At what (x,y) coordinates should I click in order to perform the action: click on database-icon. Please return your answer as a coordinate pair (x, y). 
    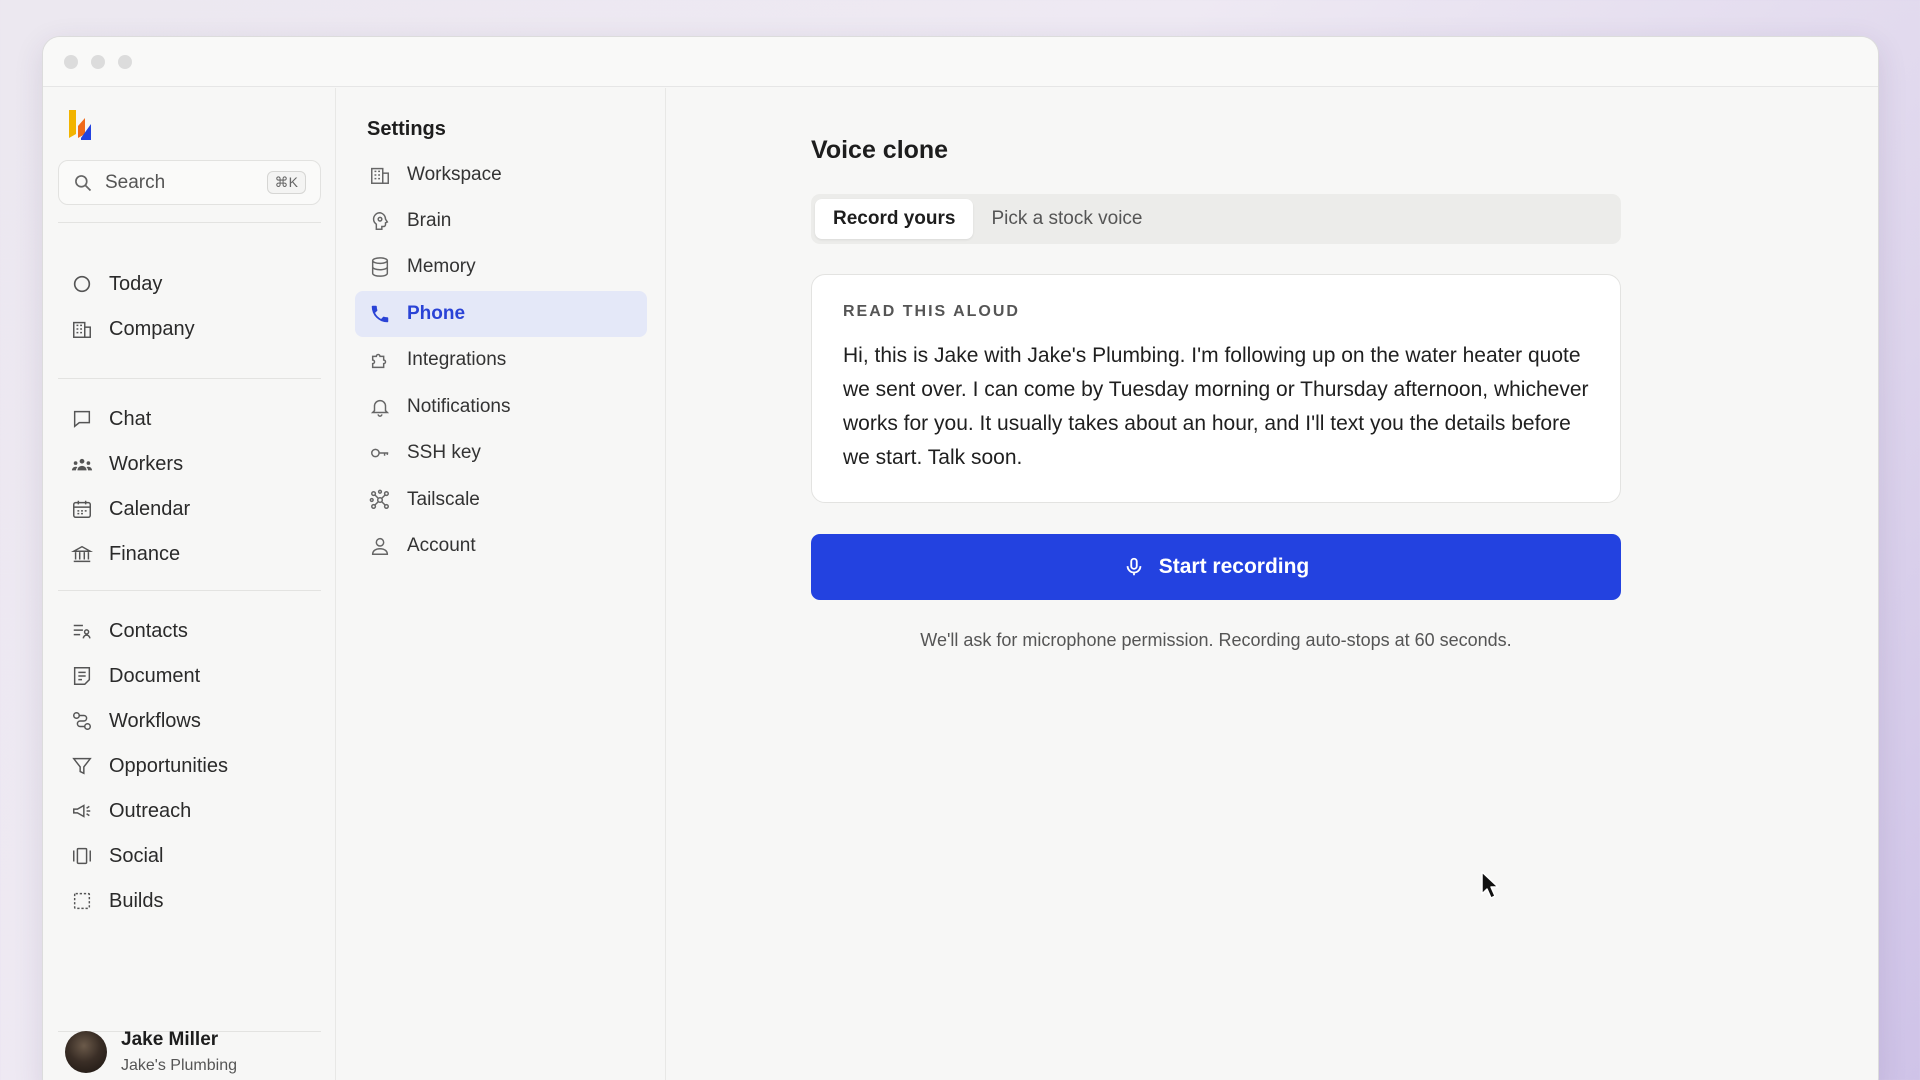
    Looking at the image, I should click on (380, 267).